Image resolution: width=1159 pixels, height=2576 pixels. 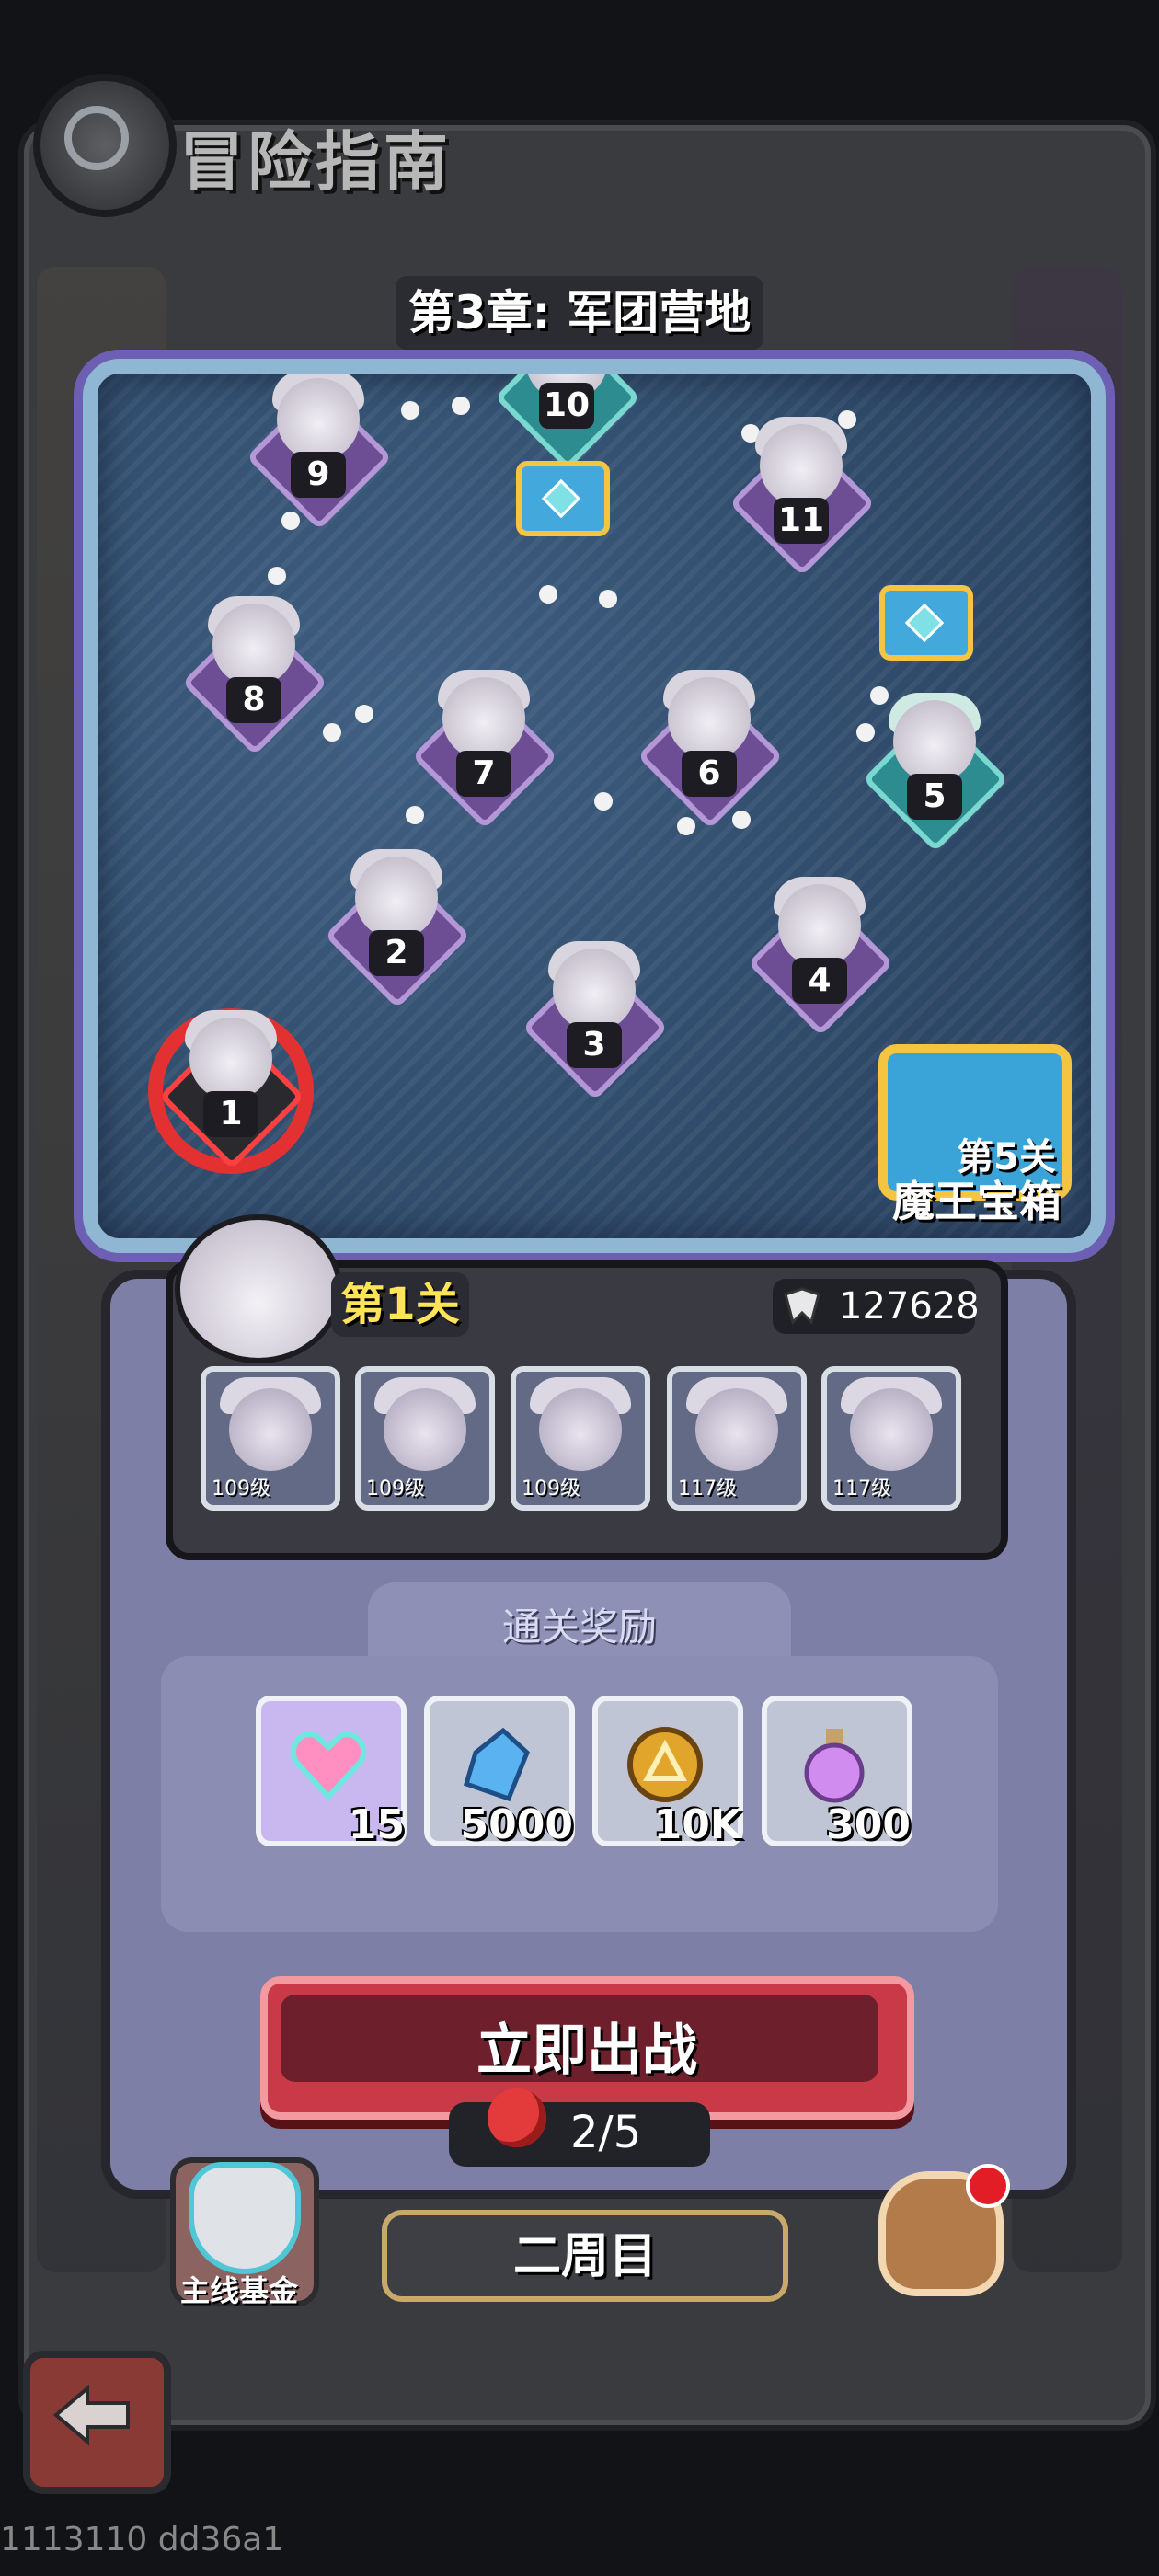 I want to click on reward-item: 10K, so click(x=667, y=1772).